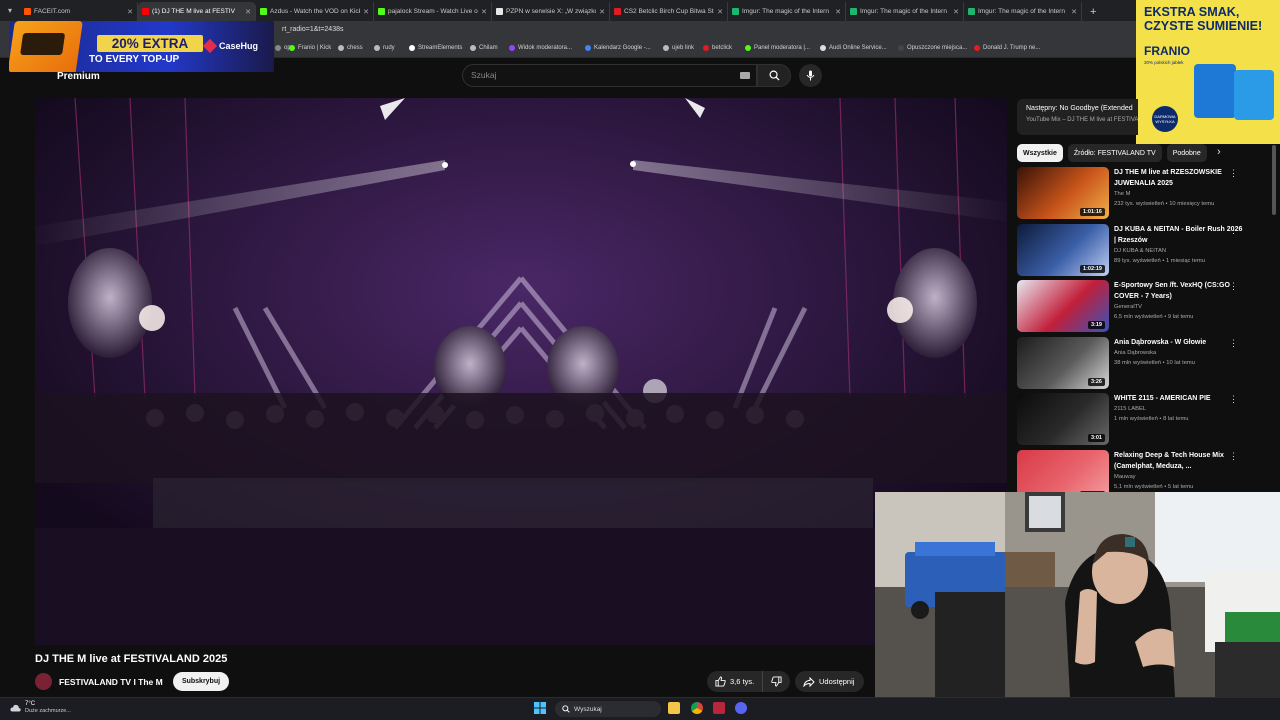  What do you see at coordinates (1063, 193) in the screenshot?
I see `video-thumbnail: 1:01:16` at bounding box center [1063, 193].